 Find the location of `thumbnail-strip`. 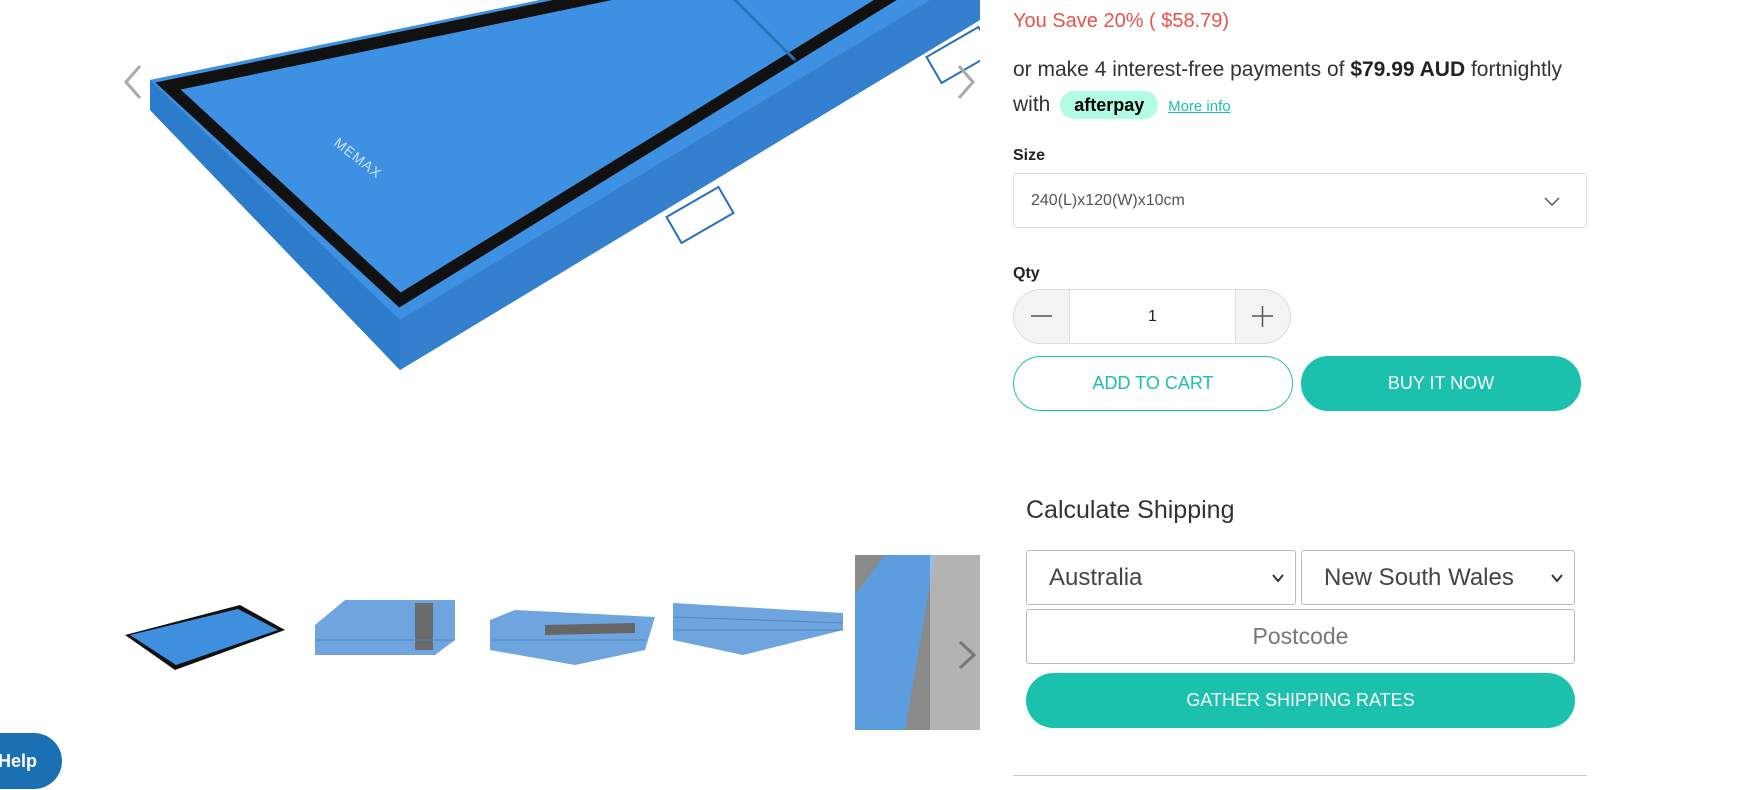

thumbnail-strip is located at coordinates (555, 645).